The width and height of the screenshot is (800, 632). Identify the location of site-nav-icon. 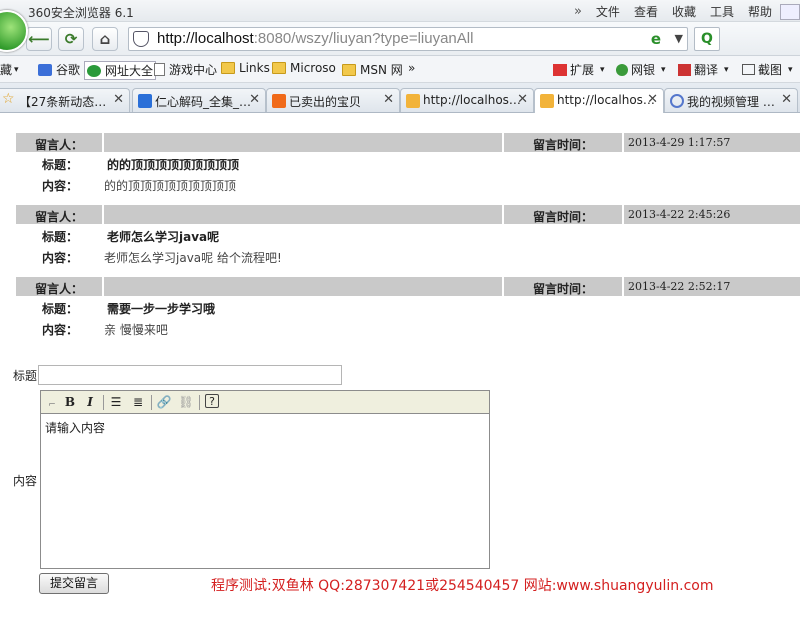
(94, 70).